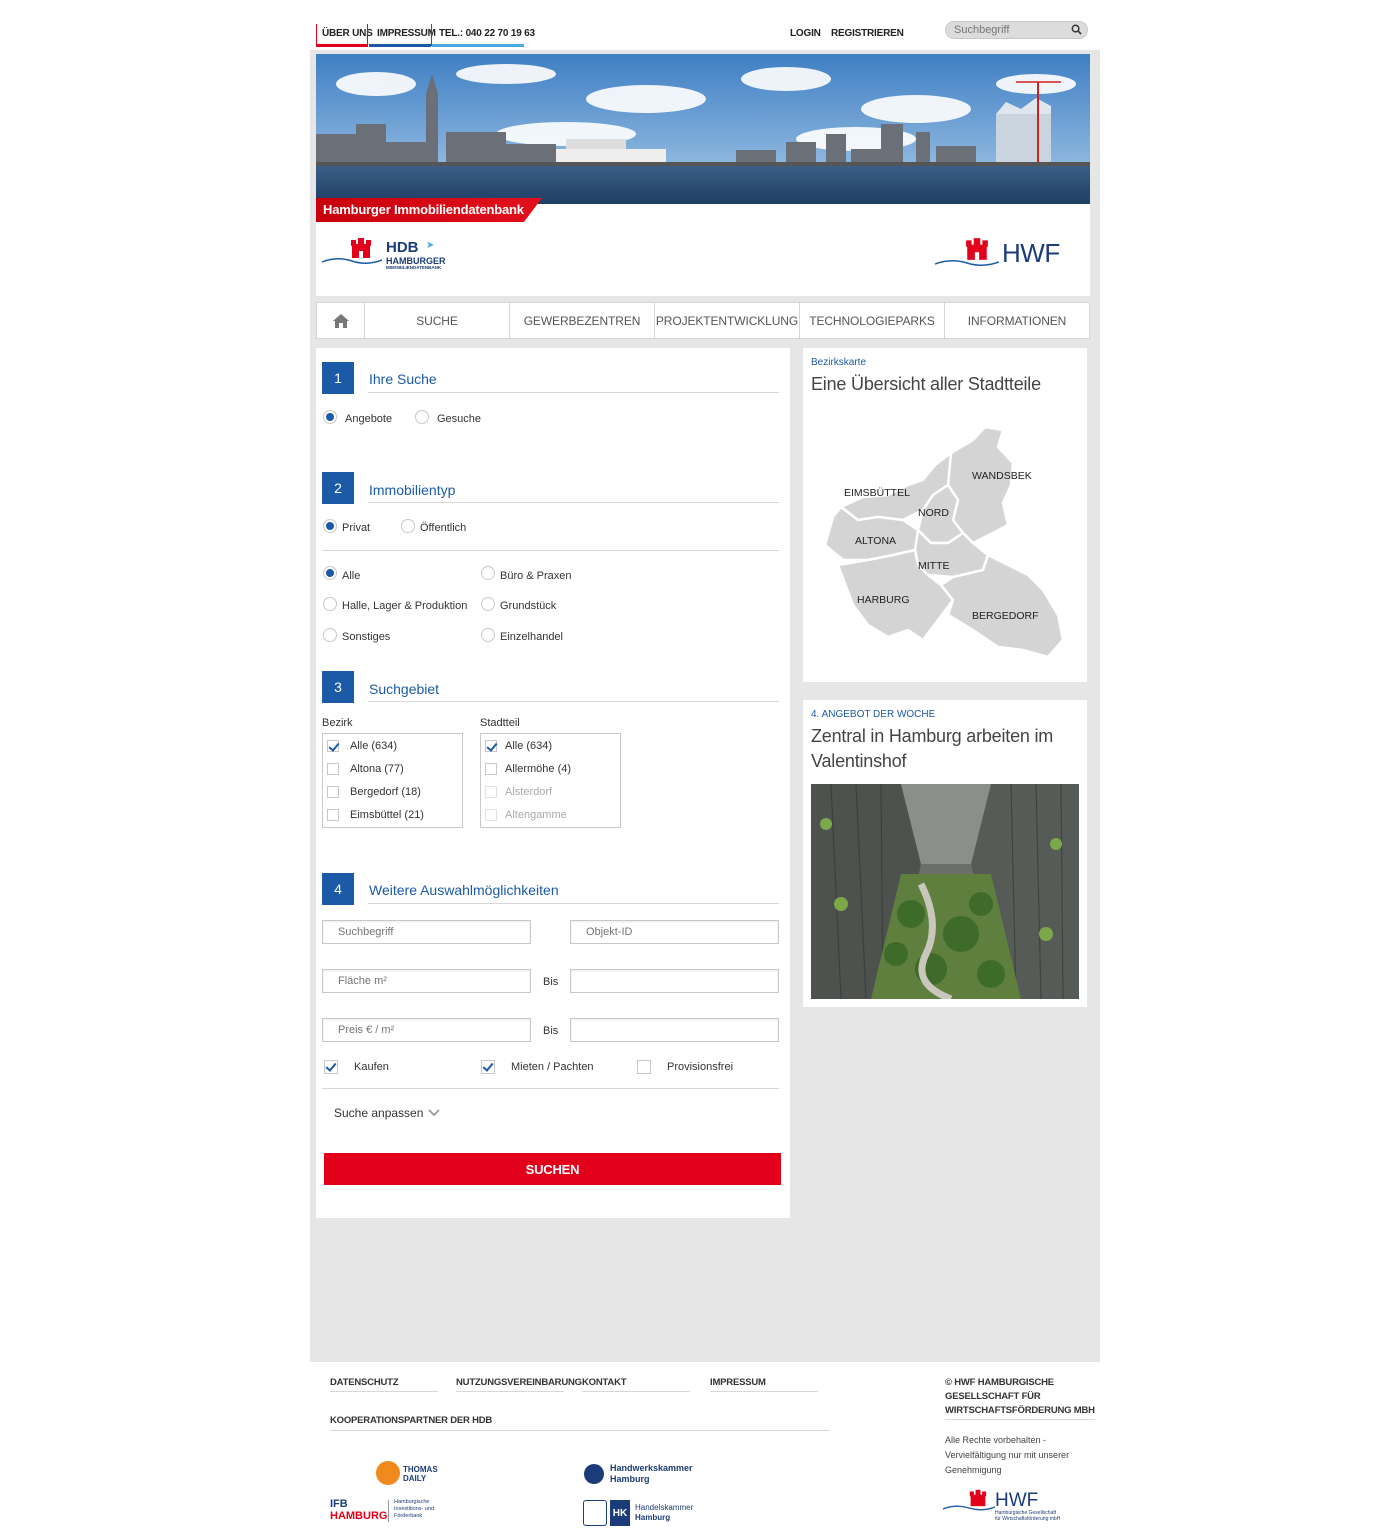  What do you see at coordinates (491, 746) in the screenshot?
I see `checkbox-stadtteil-alle` at bounding box center [491, 746].